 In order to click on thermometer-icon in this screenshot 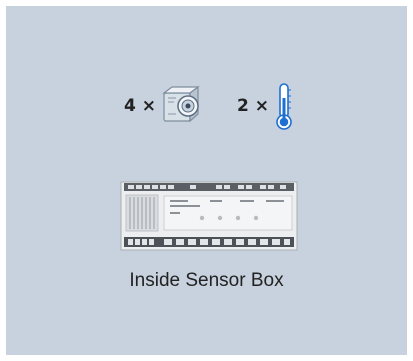, I will do `click(284, 106)`.